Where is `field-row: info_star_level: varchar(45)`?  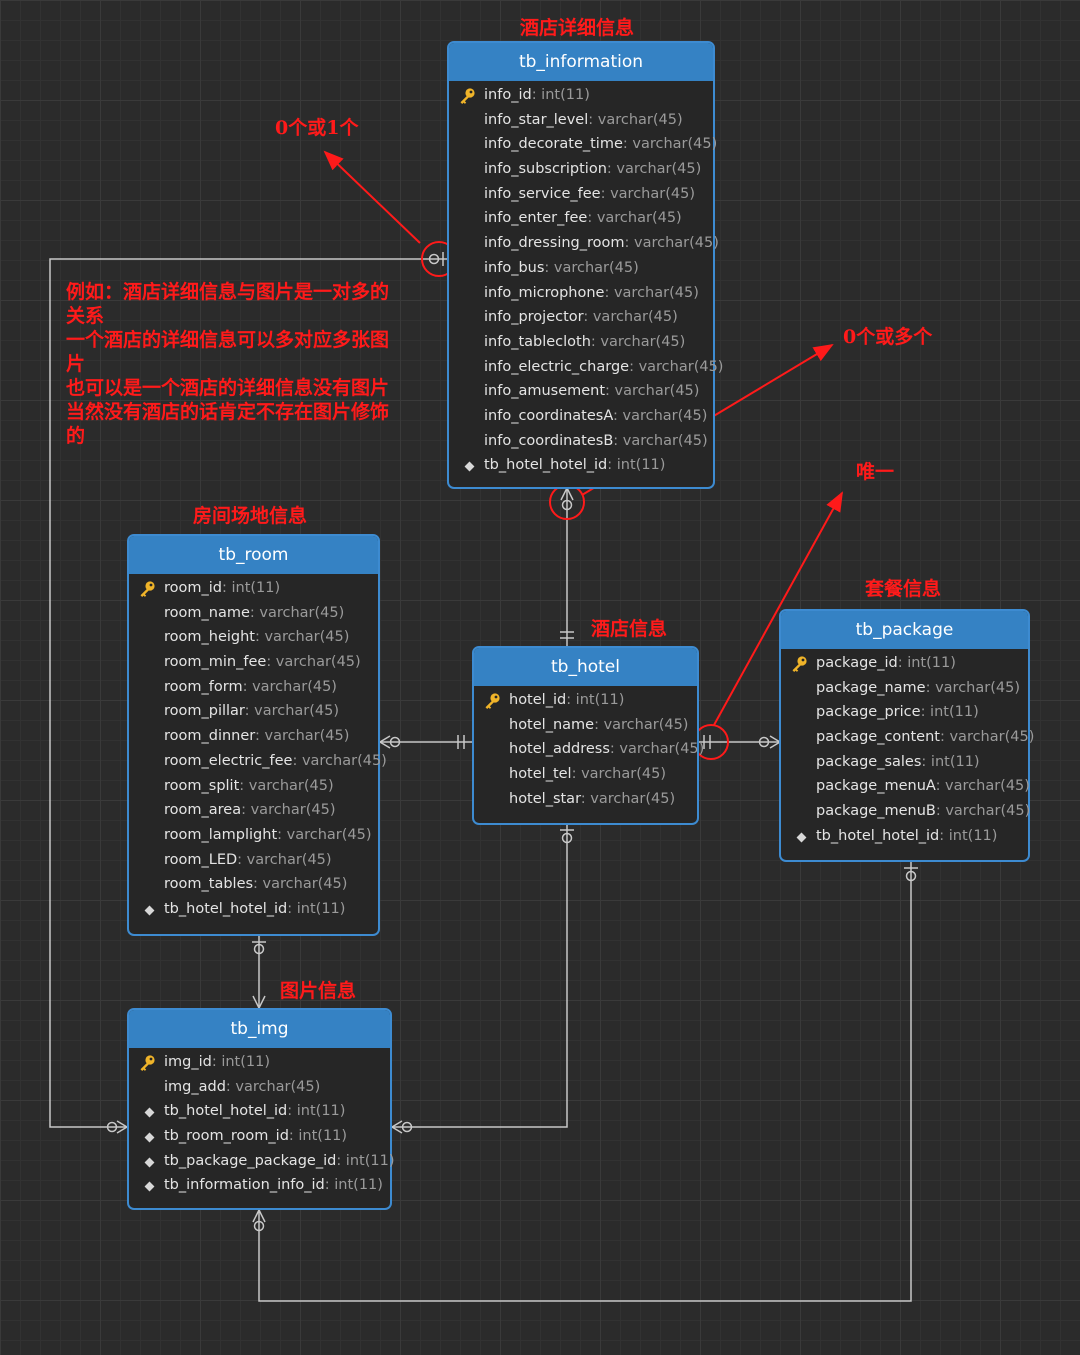 field-row: info_star_level: varchar(45) is located at coordinates (581, 120).